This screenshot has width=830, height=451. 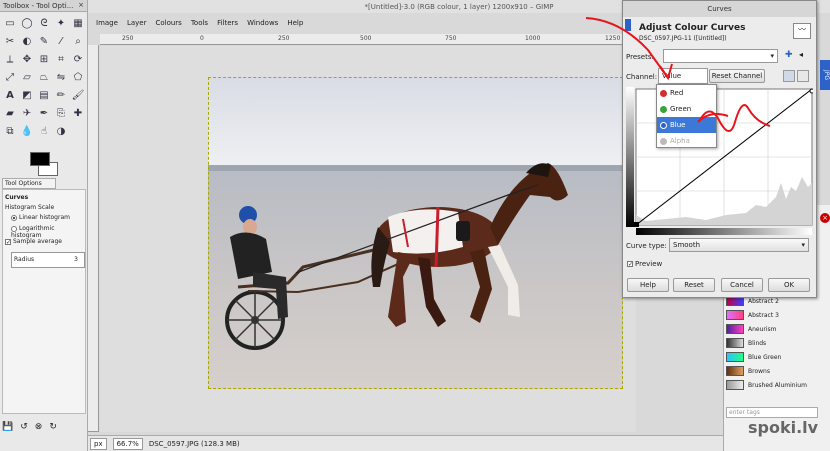 What do you see at coordinates (33, 232) in the screenshot?
I see `log-histogram-label: Logarithmic histogram` at bounding box center [33, 232].